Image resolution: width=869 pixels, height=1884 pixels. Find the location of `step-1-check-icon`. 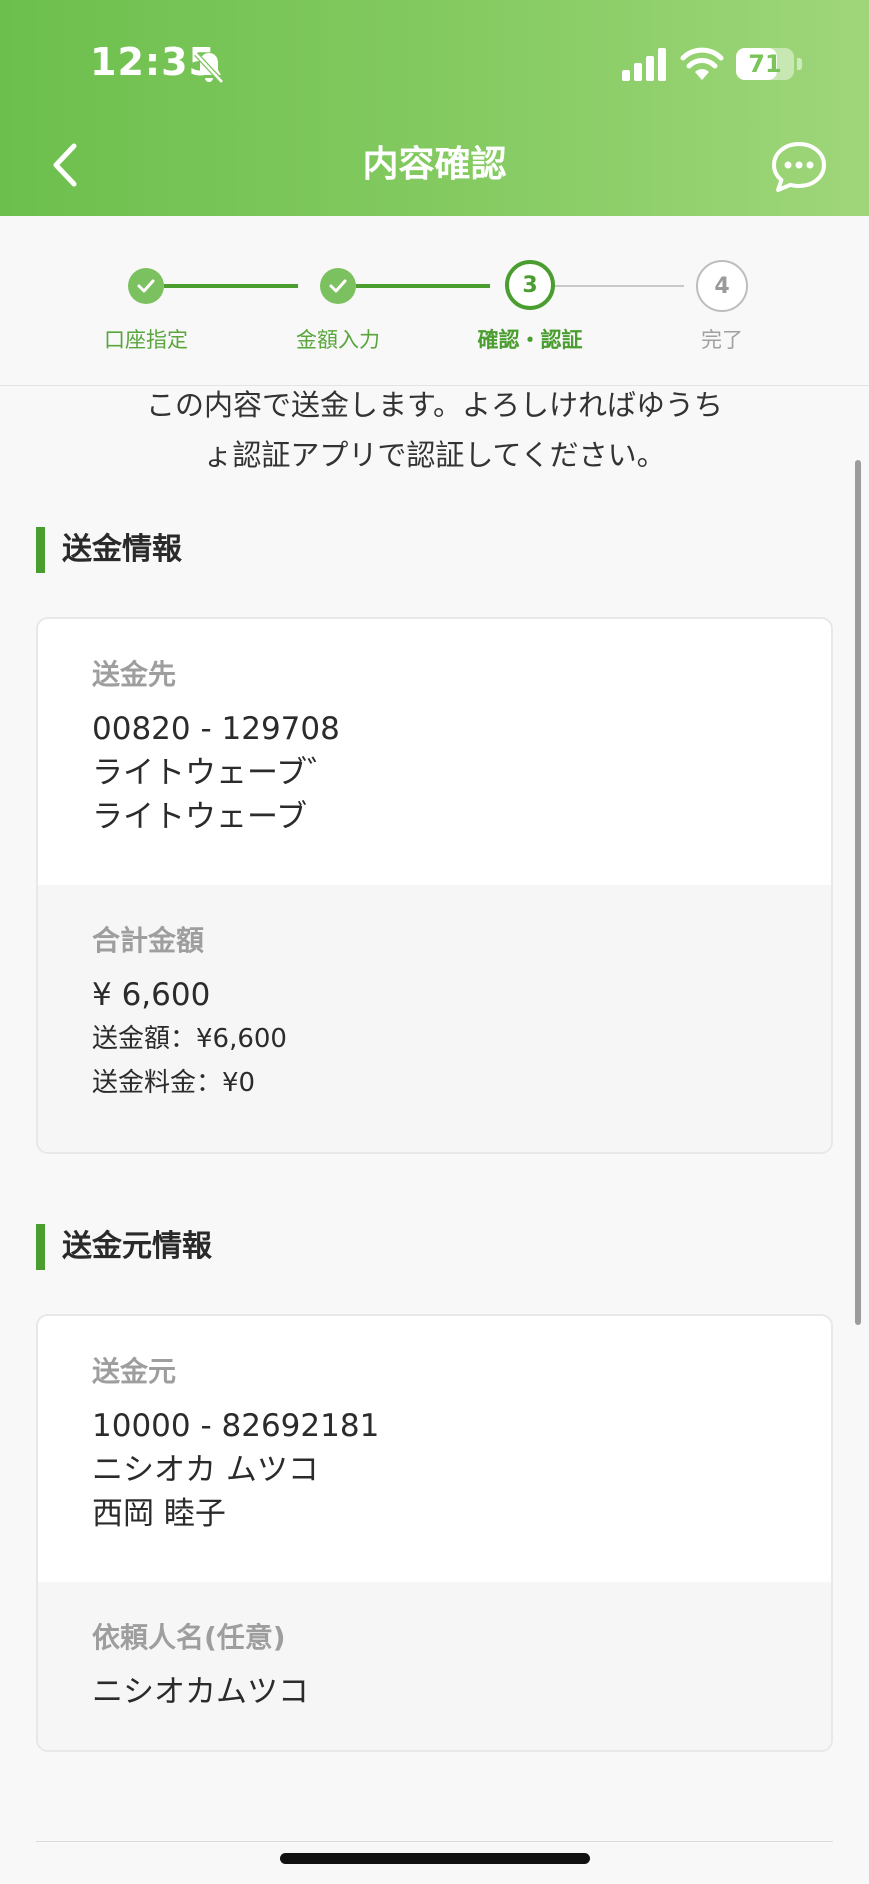

step-1-check-icon is located at coordinates (146, 286).